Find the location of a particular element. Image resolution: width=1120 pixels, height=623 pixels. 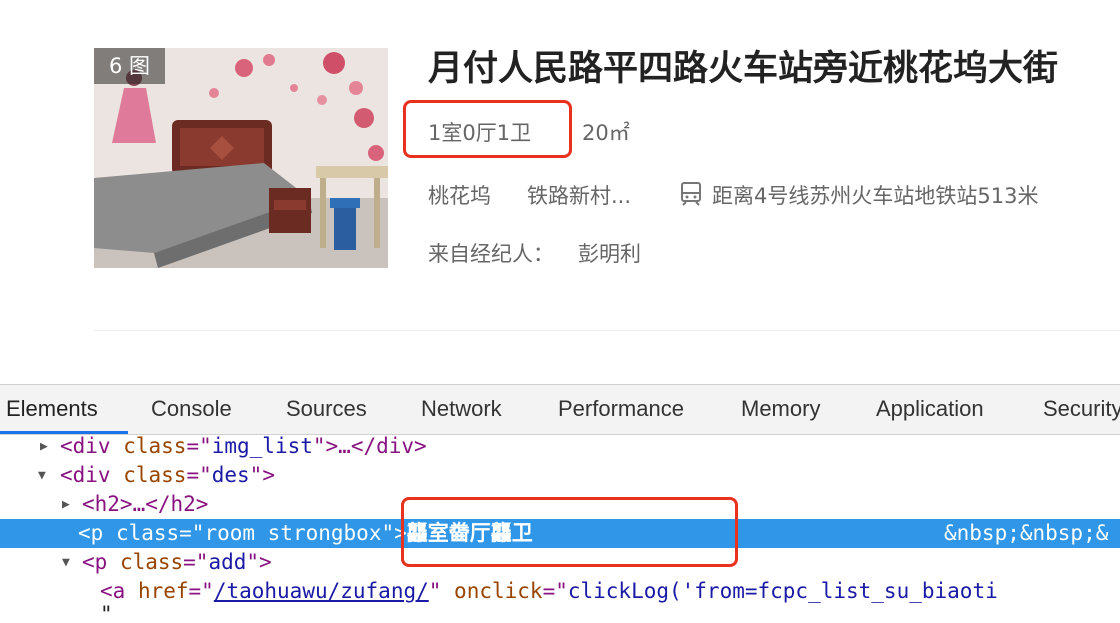

tab-network: Network is located at coordinates (461, 409).